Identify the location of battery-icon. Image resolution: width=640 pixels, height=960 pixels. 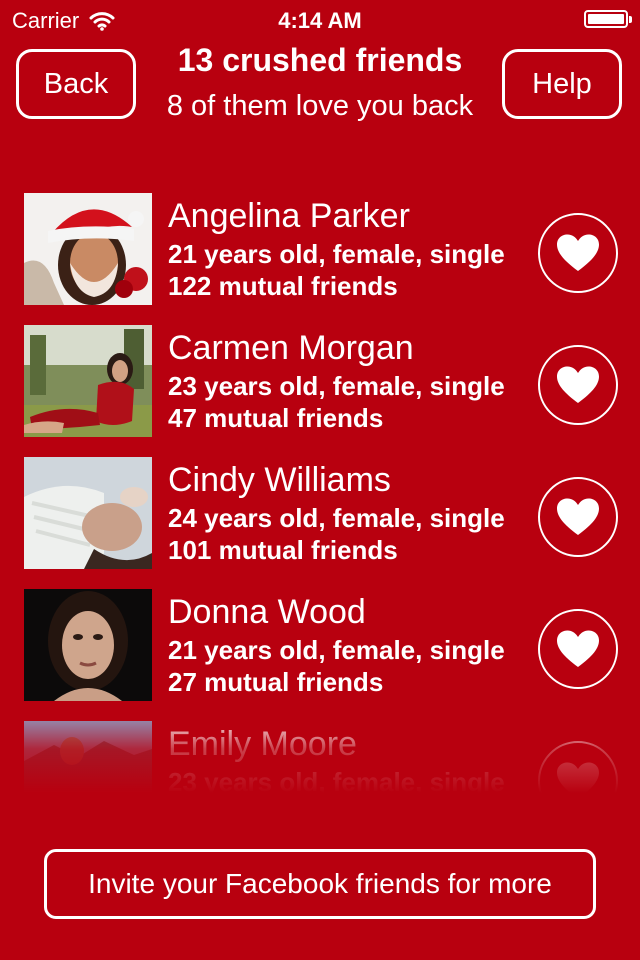
(608, 19).